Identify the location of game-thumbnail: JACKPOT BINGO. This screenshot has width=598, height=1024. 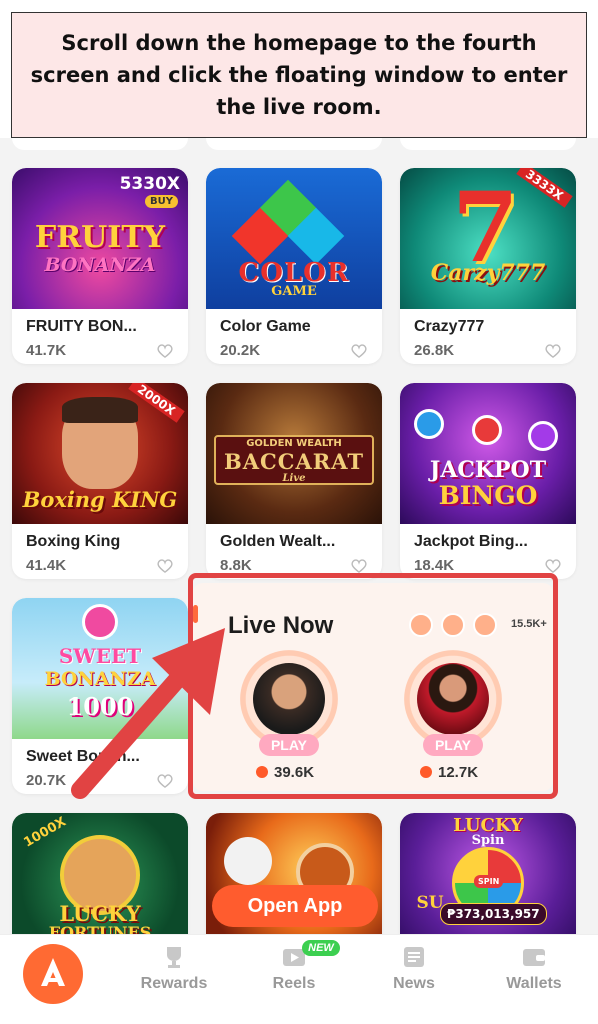
(488, 453).